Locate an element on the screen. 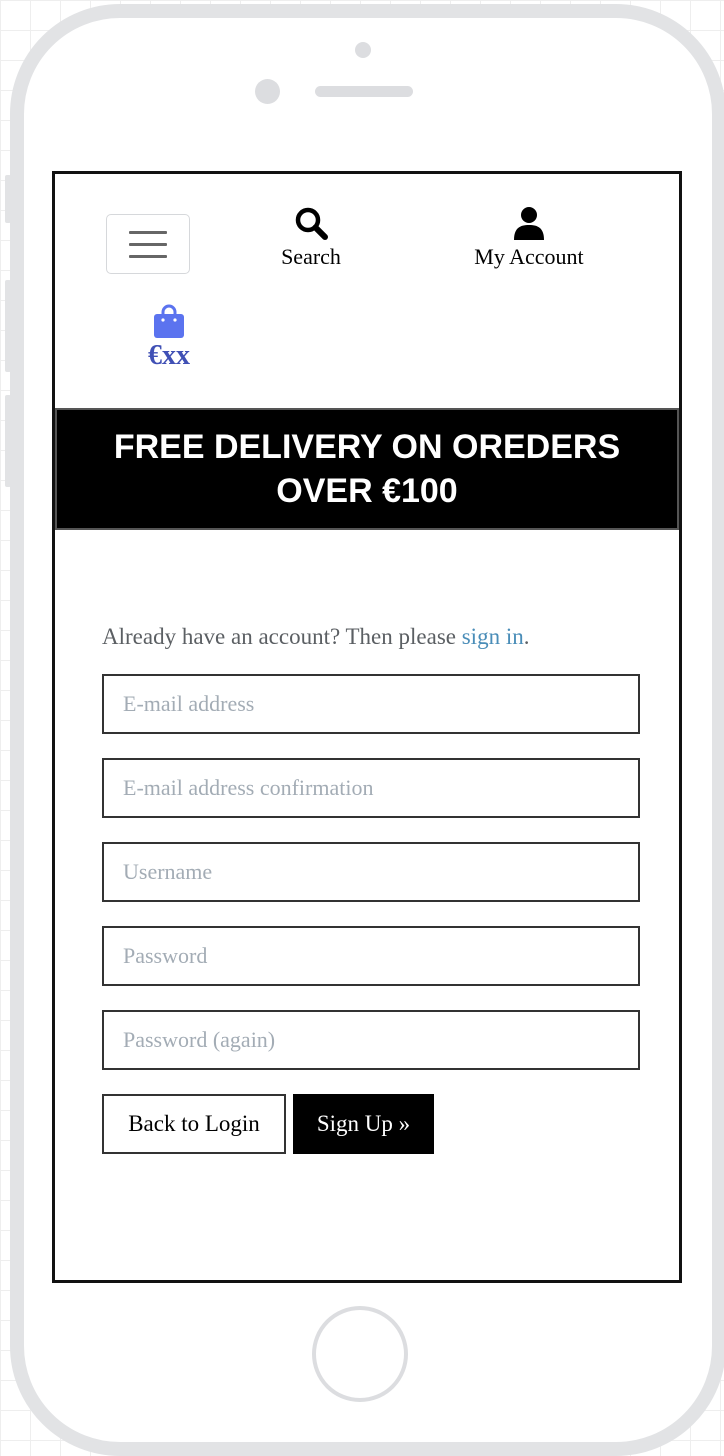 The image size is (724, 1456). password-again-field is located at coordinates (371, 1040).